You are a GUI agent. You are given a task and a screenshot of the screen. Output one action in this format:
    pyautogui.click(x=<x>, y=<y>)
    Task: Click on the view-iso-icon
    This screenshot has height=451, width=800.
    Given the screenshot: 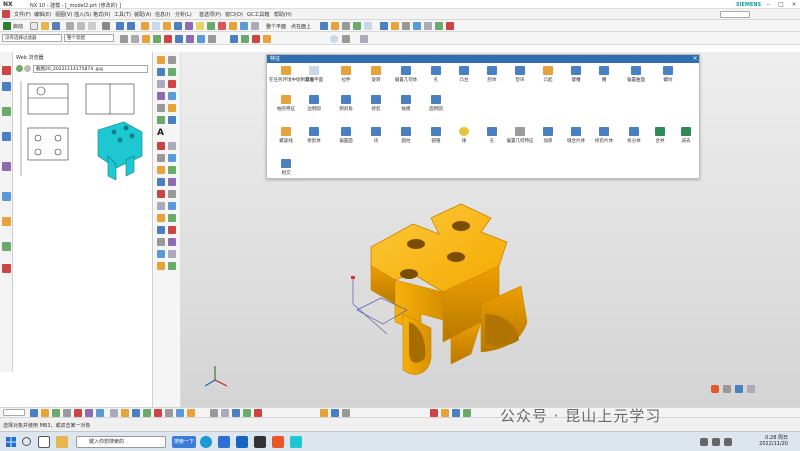 What is the action you would take?
    pyautogui.click(x=267, y=39)
    